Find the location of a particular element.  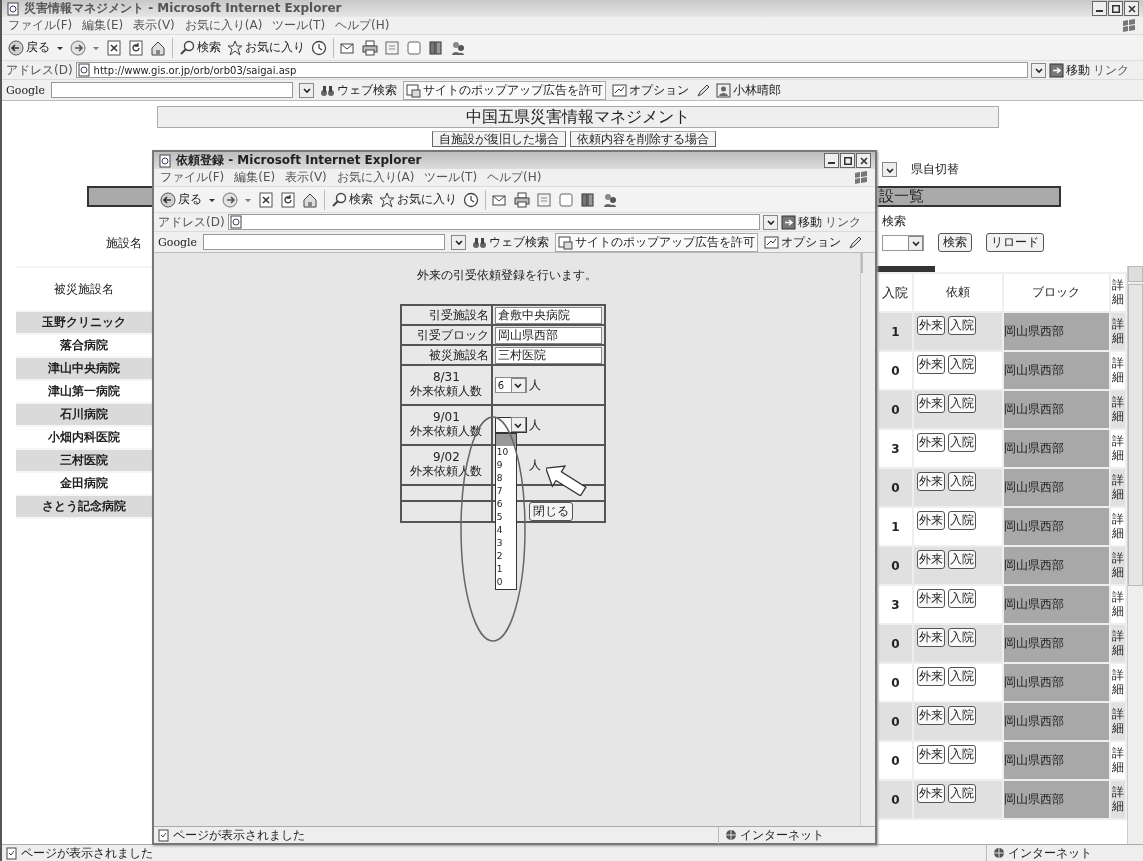

page-button: 依頼内容を削除する場合 is located at coordinates (643, 139).